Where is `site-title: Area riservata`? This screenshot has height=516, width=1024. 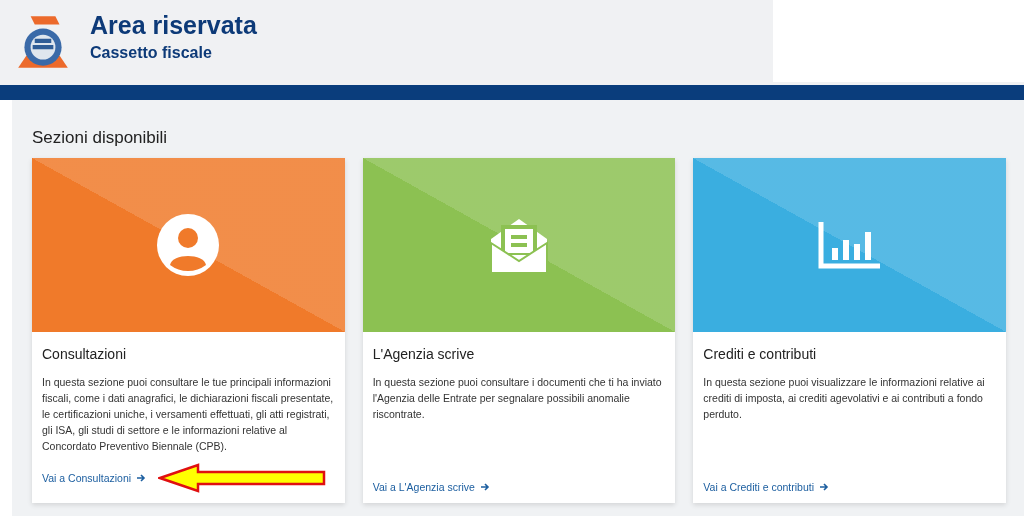
site-title: Area riservata is located at coordinates (173, 25).